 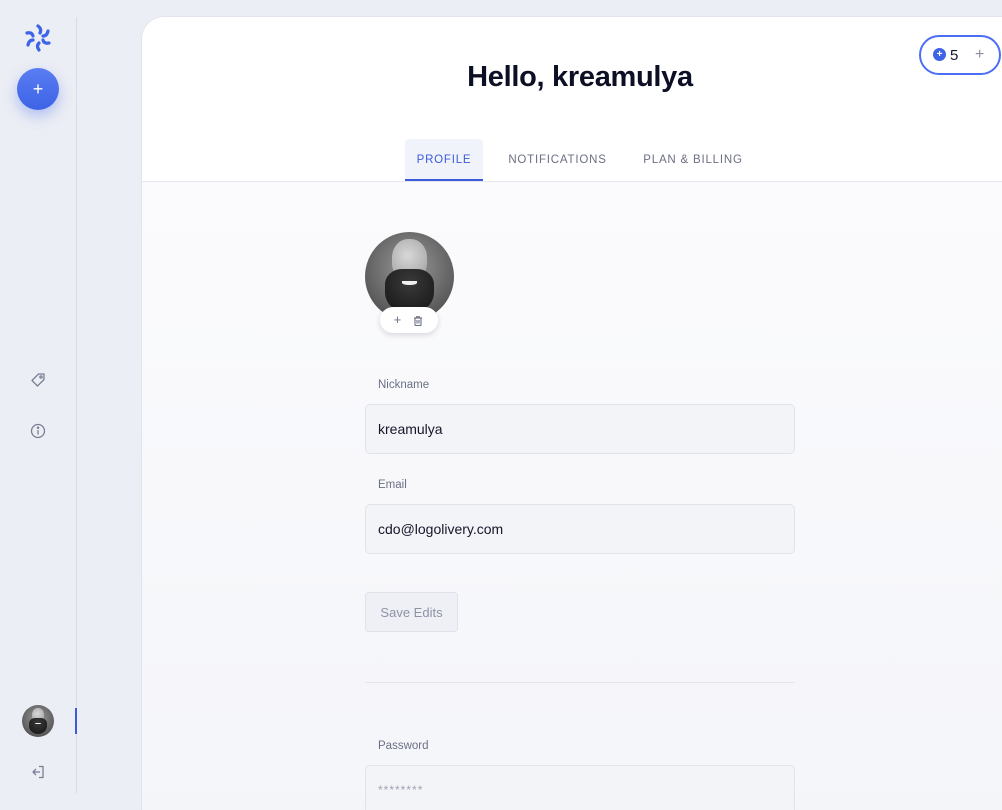 I want to click on sidebar: +, so click(x=38, y=405).